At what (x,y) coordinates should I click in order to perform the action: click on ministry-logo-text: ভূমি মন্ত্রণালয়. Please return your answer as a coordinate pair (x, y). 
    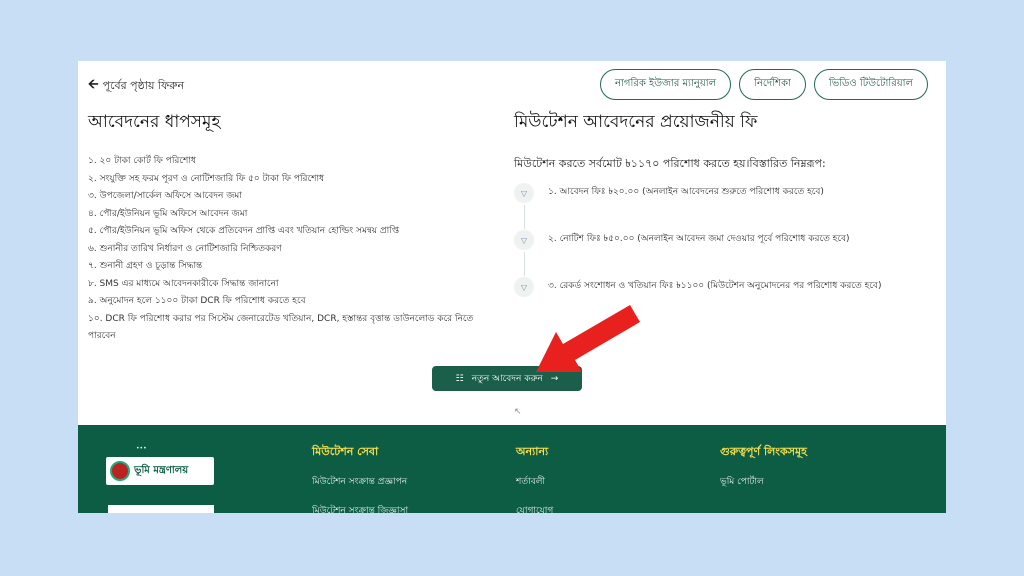
    Looking at the image, I should click on (161, 470).